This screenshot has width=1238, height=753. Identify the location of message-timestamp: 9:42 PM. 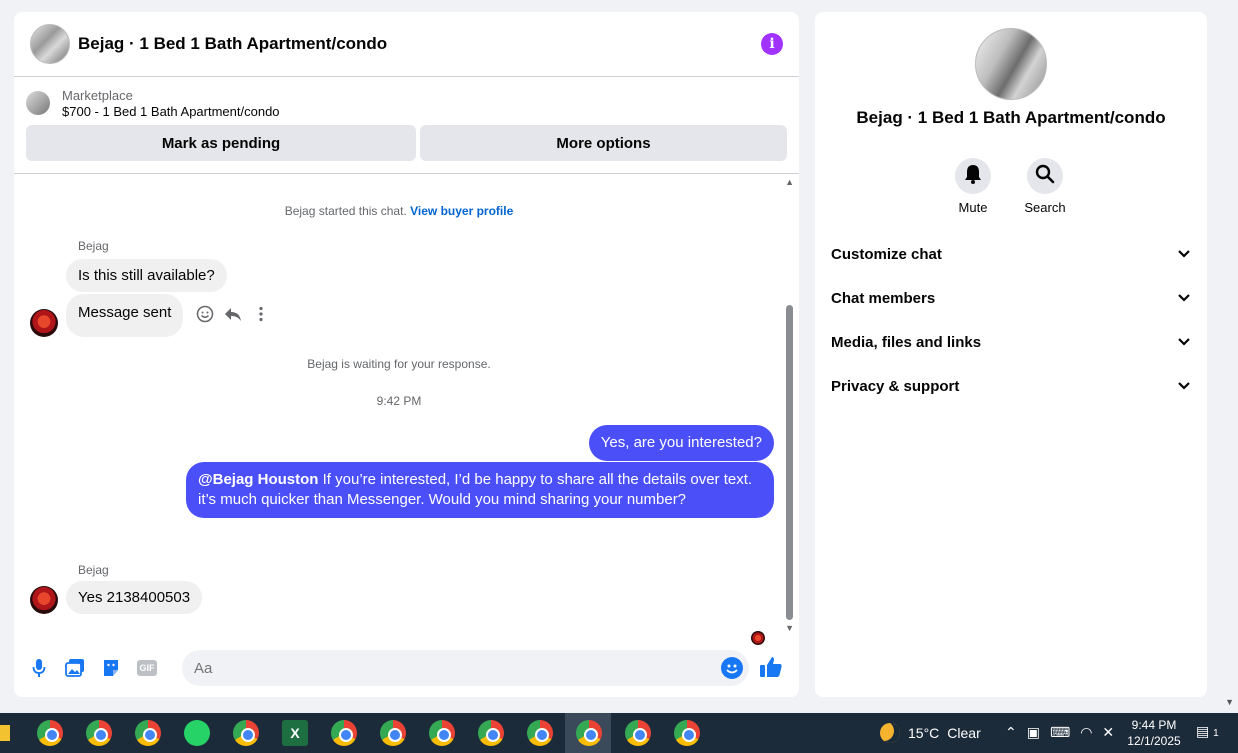
(399, 401).